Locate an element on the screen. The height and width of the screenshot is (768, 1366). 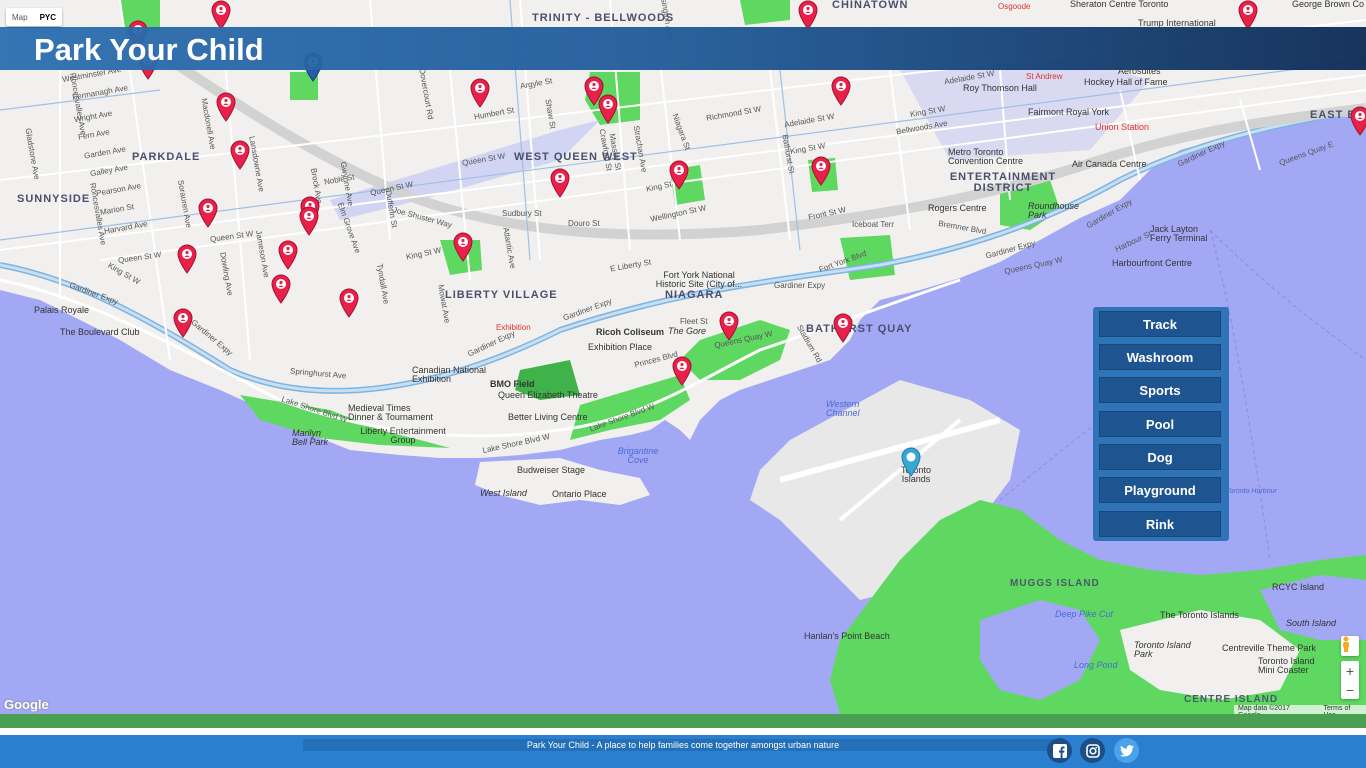
map-label-poi: Harbourfront Centre is located at coordinates (1152, 263).